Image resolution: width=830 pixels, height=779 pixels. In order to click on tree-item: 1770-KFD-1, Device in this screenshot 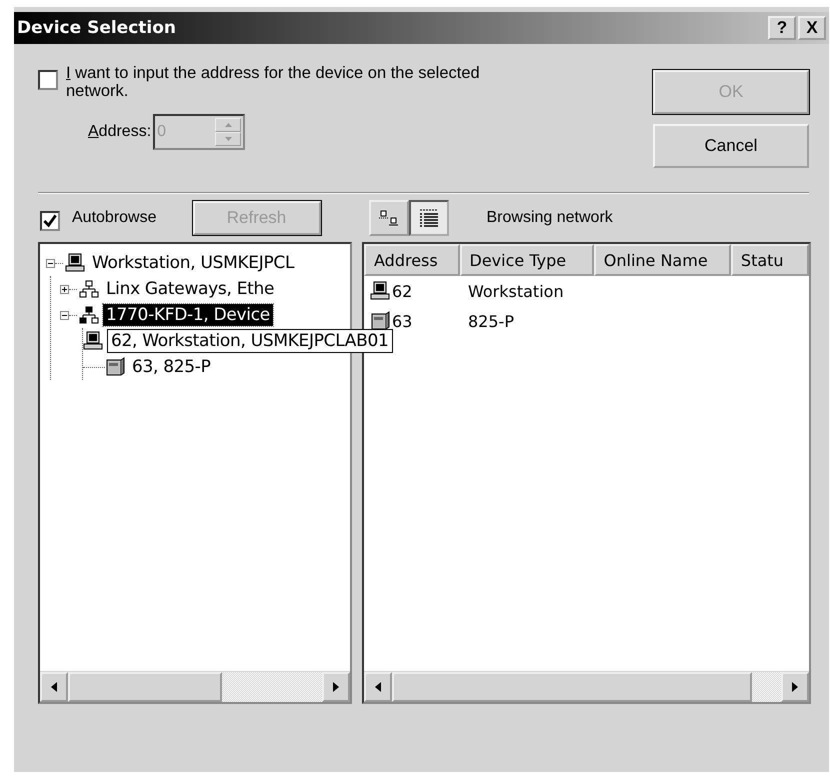, I will do `click(188, 315)`.